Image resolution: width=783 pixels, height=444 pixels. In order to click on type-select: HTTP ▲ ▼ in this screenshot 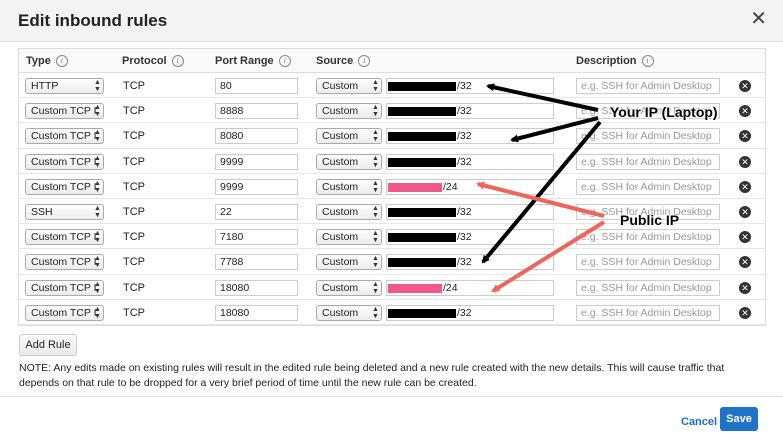, I will do `click(64, 86)`.